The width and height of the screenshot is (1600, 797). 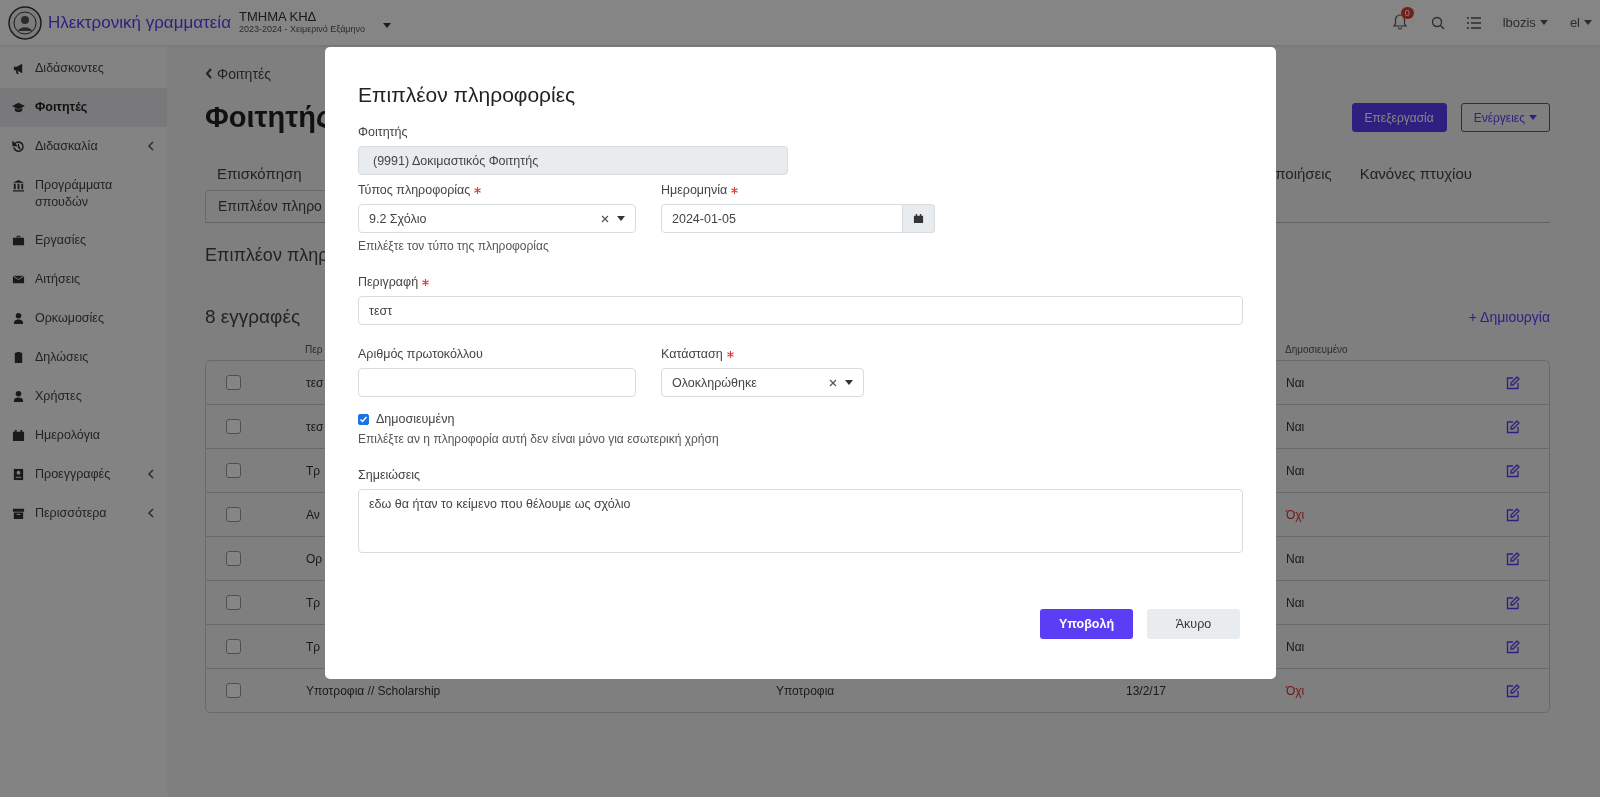 What do you see at coordinates (1146, 690) in the screenshot?
I see `table-cell: 13/2/17` at bounding box center [1146, 690].